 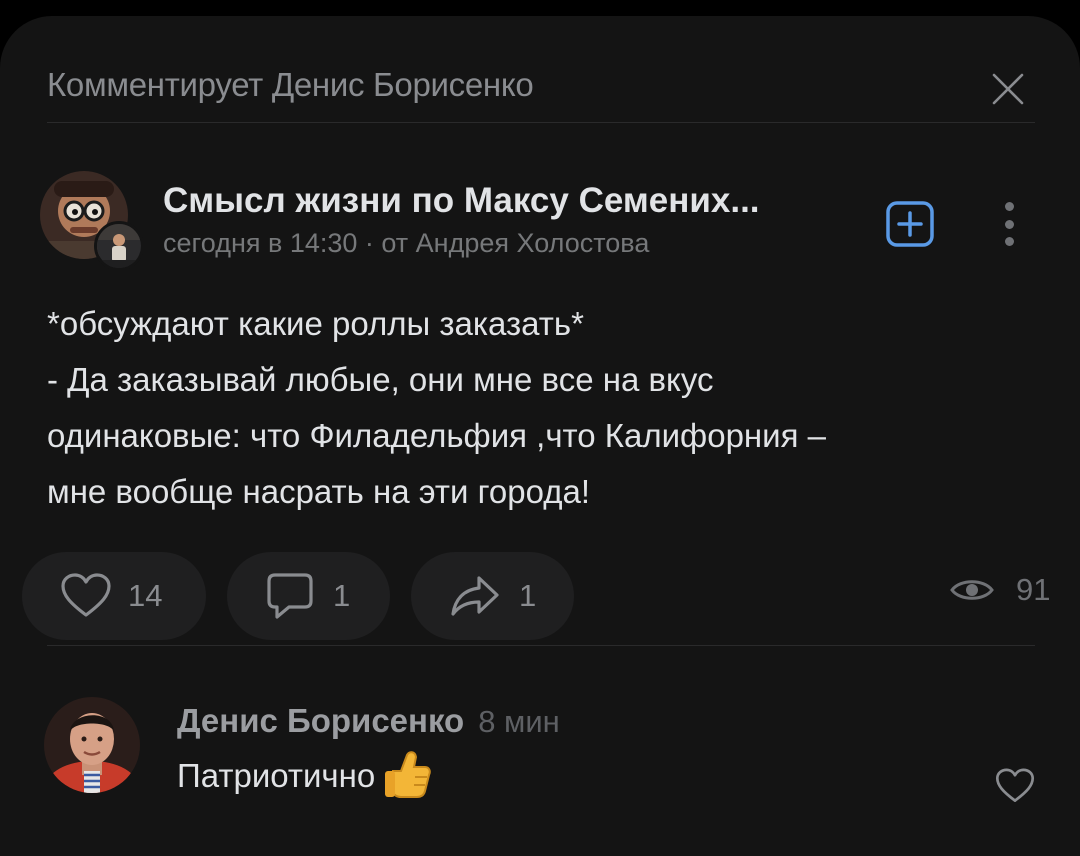 I want to click on add-community-button, so click(x=910, y=224).